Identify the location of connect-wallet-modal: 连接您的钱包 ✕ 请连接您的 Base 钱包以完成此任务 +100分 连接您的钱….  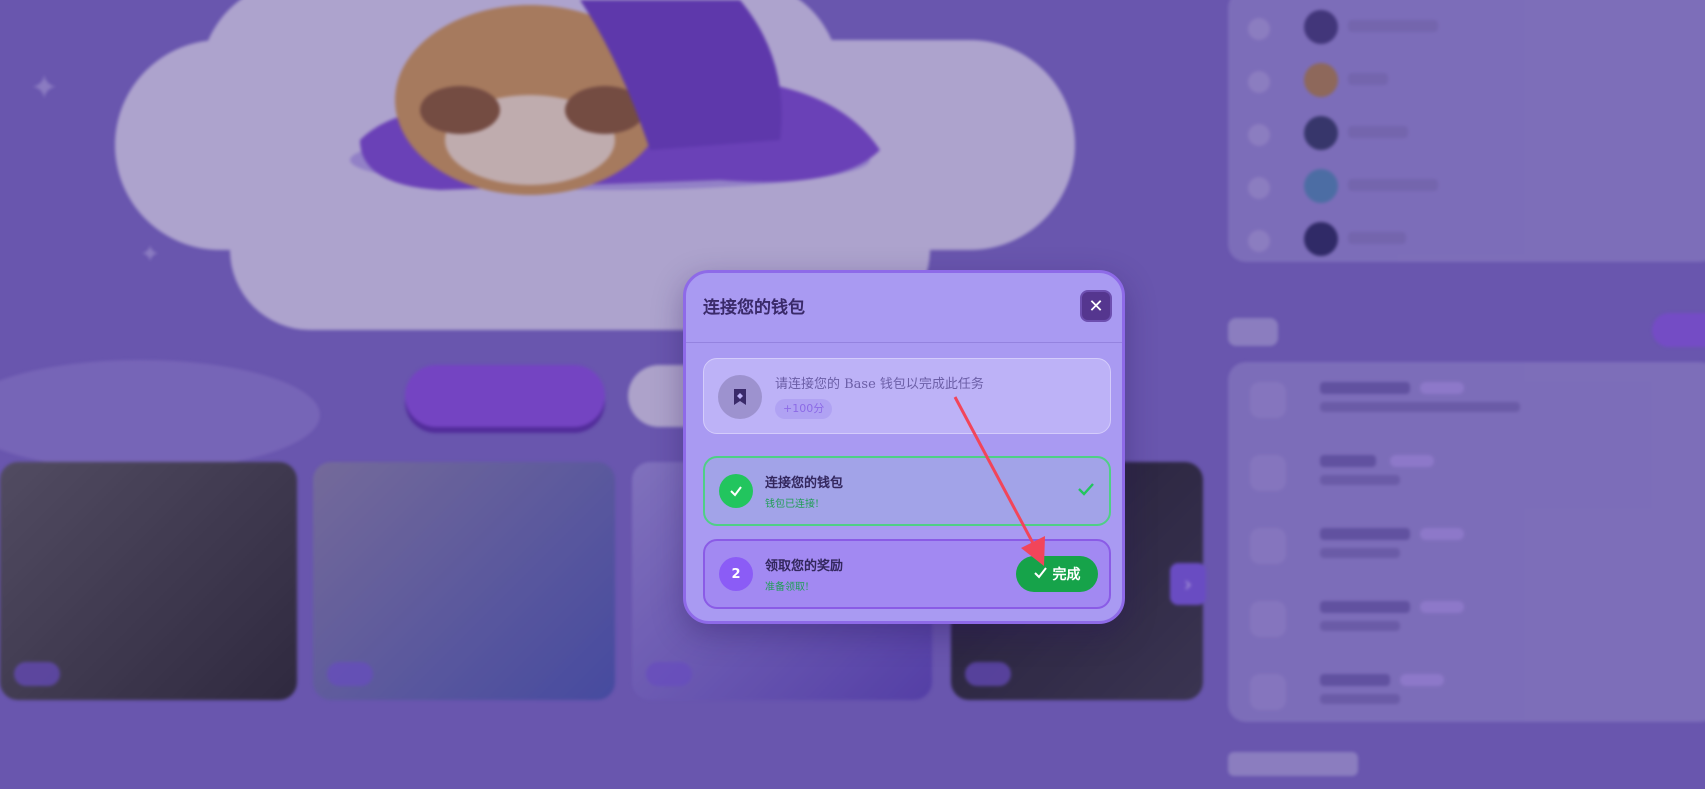
(904, 447).